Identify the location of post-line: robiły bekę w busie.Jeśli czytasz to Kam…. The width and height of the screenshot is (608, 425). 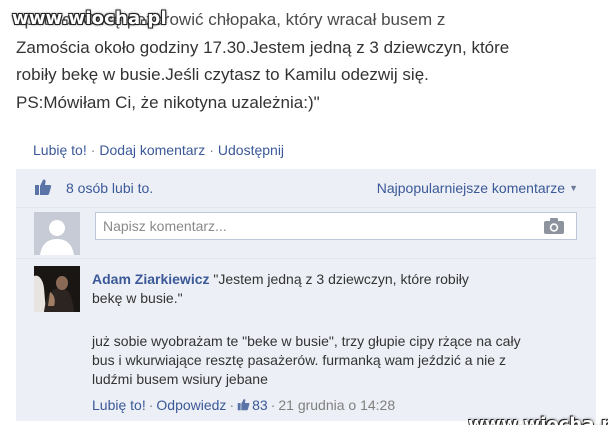
(222, 74).